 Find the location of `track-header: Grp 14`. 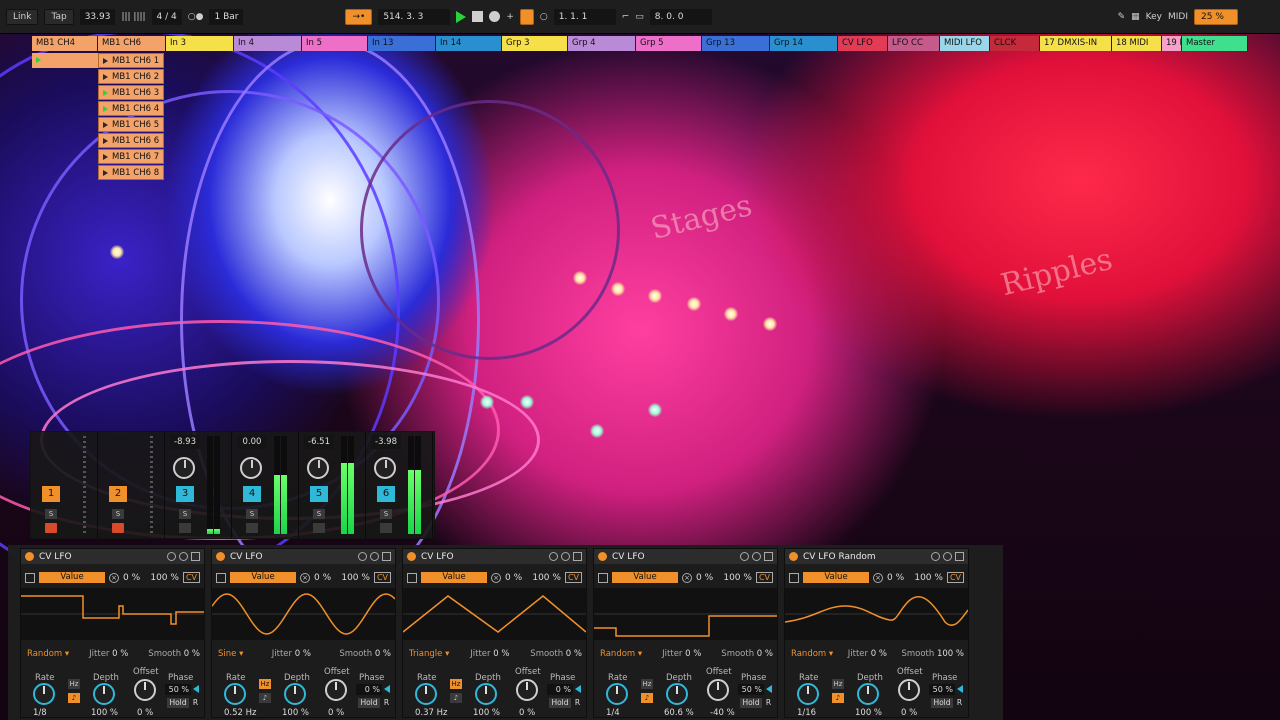

track-header: Grp 14 is located at coordinates (804, 43).